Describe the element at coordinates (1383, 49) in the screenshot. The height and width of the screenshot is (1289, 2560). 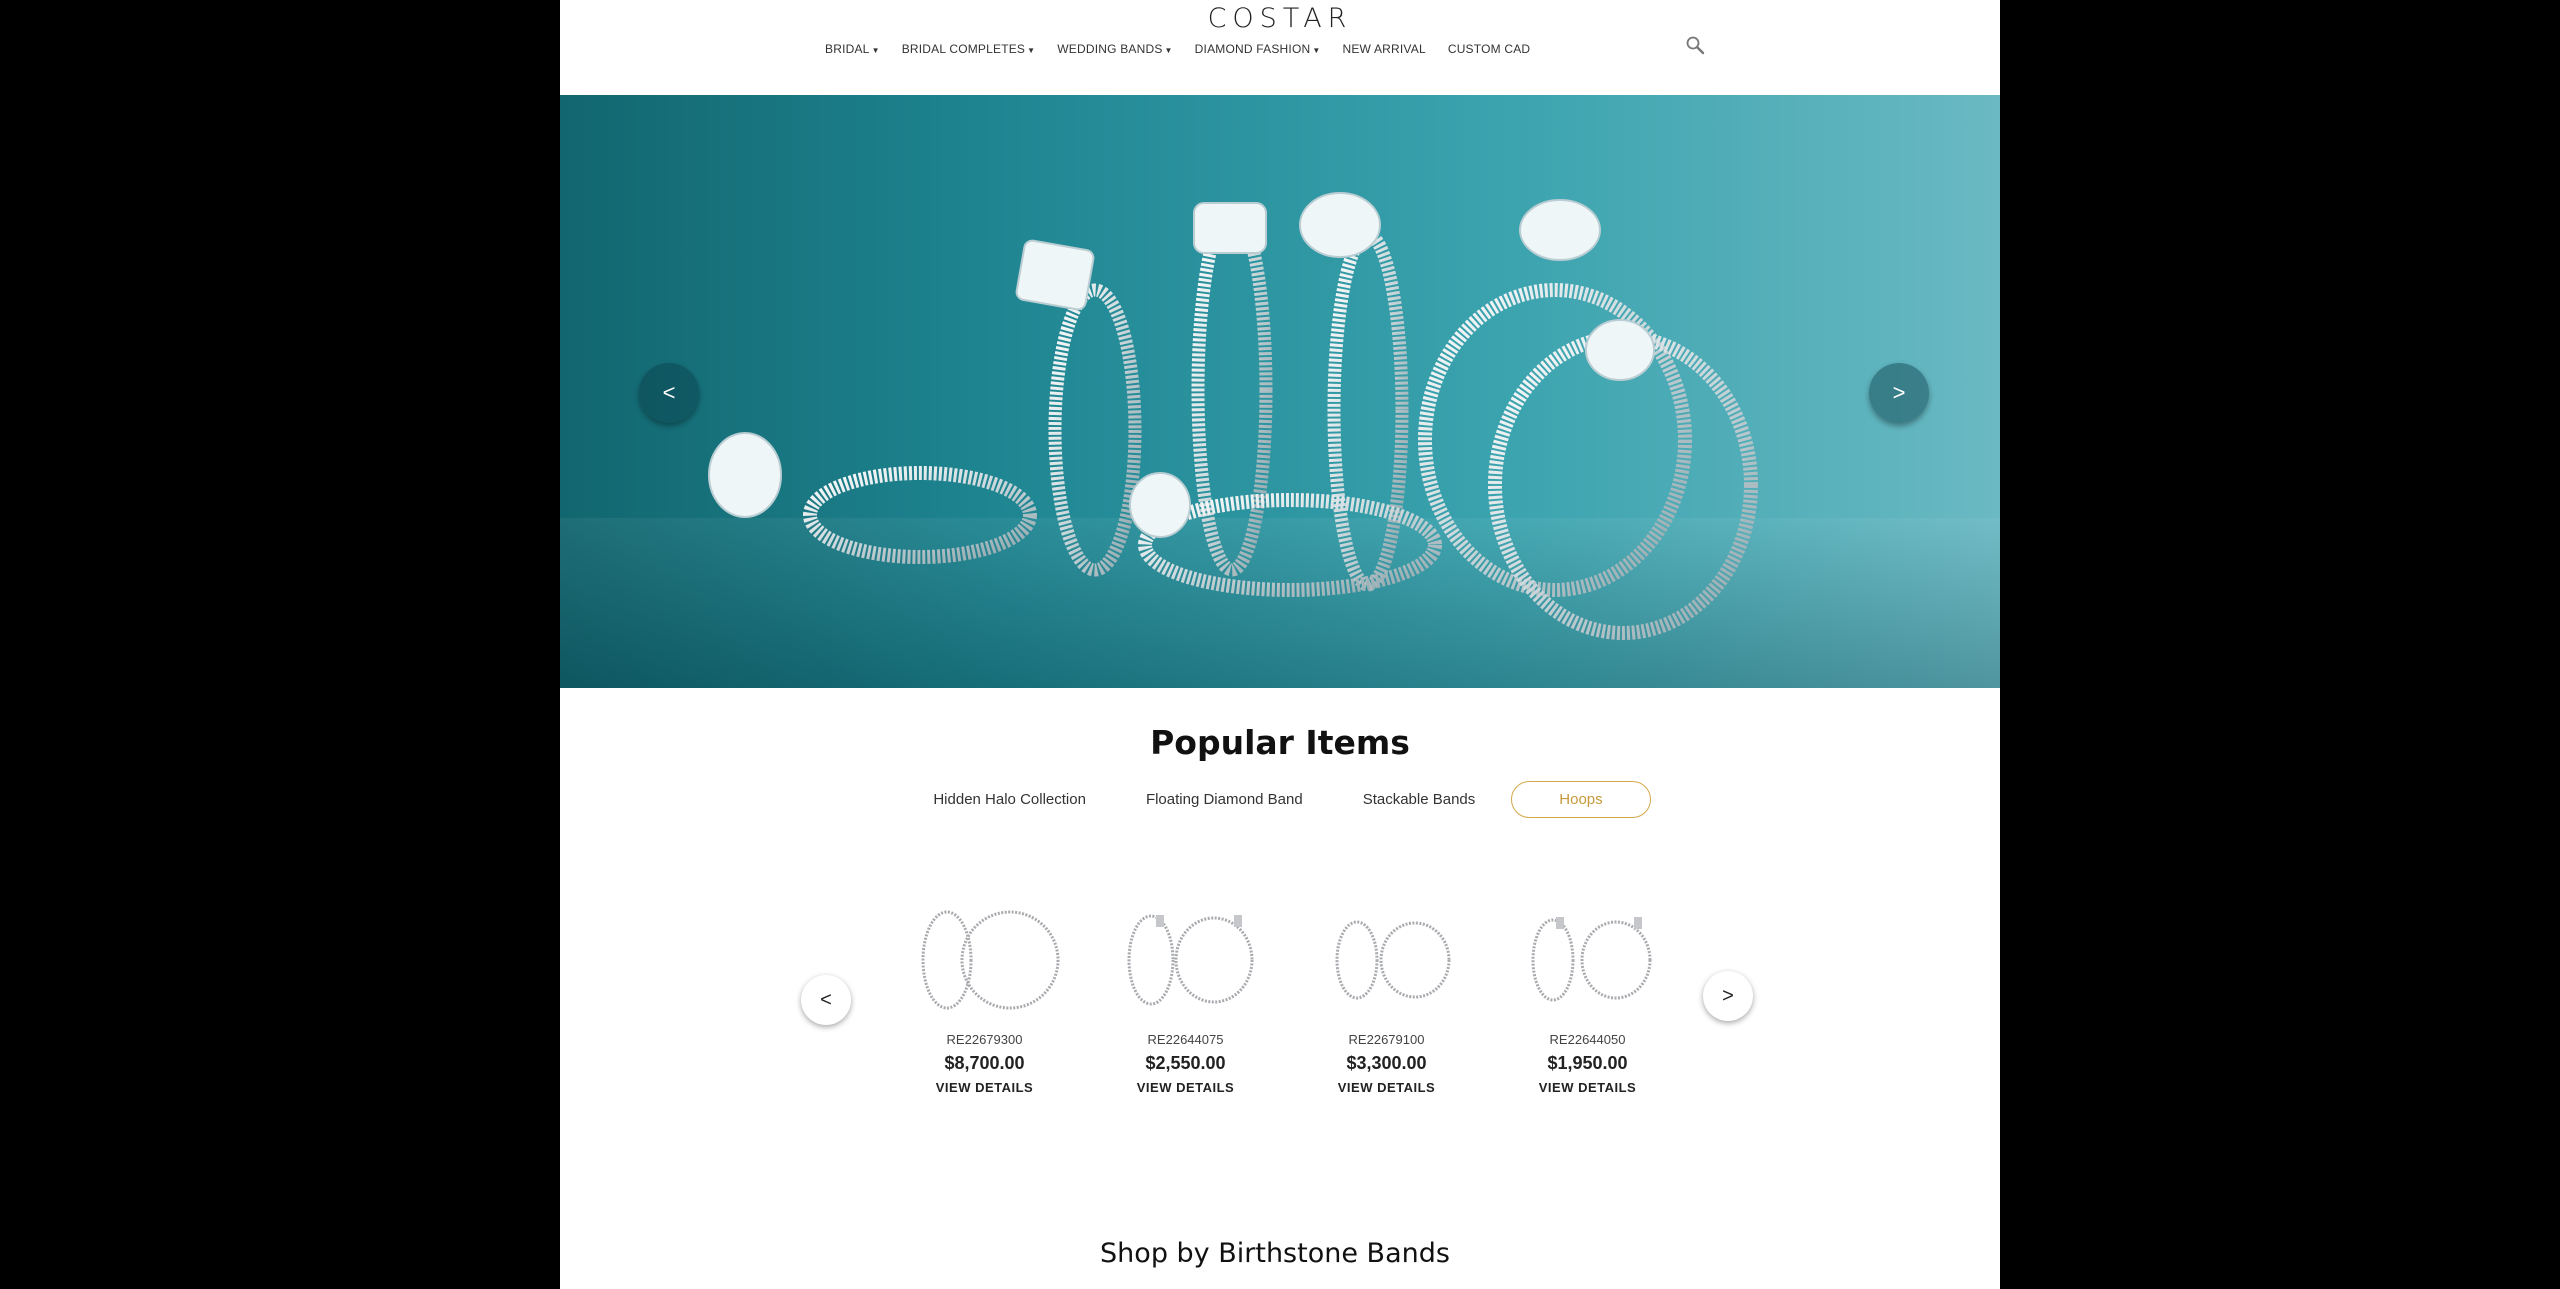
I see `nav-item-new-arrival: NEW ARRIVAL` at that location.